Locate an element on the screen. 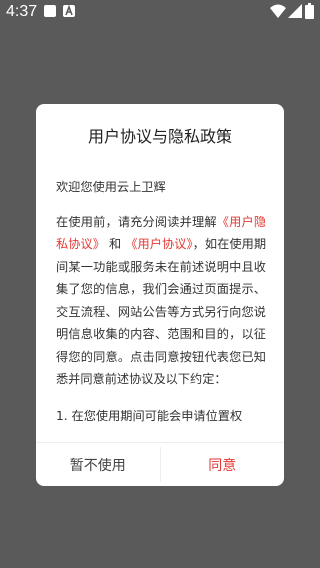  dialog-title: 用户协议与隐私政策 is located at coordinates (159, 136).